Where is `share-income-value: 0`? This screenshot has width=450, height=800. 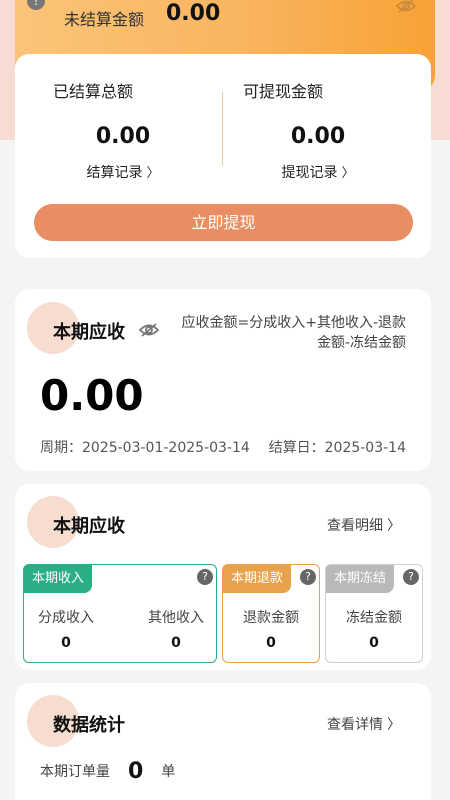
share-income-value: 0 is located at coordinates (66, 643).